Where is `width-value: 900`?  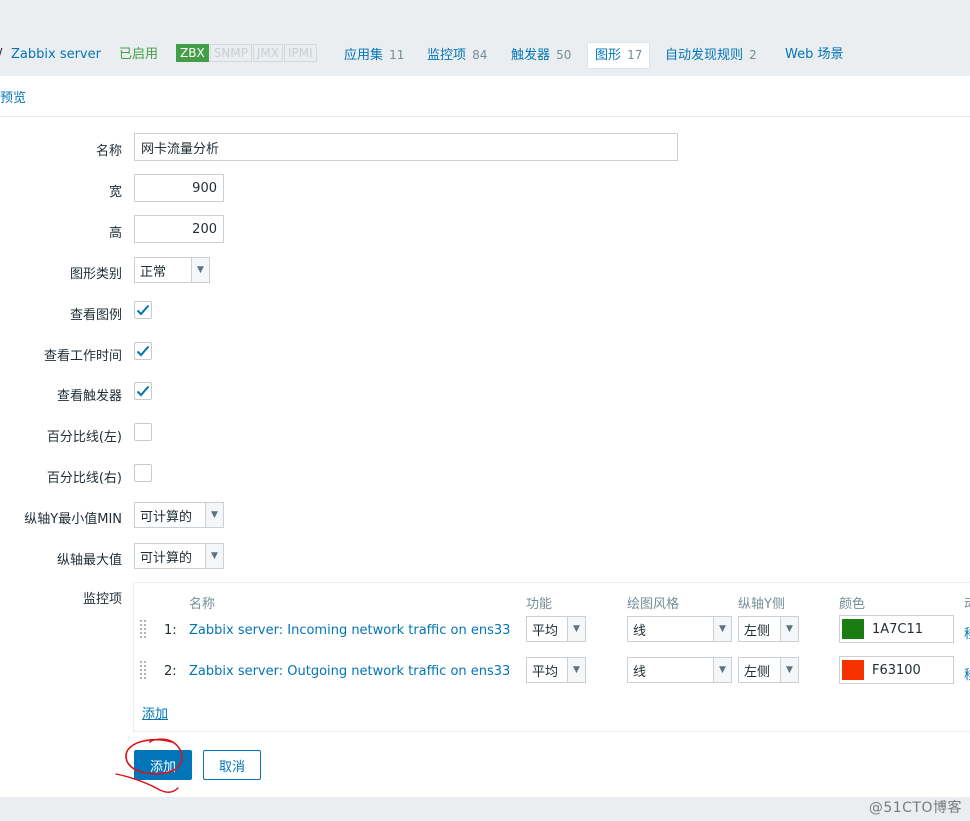
width-value: 900 is located at coordinates (204, 188).